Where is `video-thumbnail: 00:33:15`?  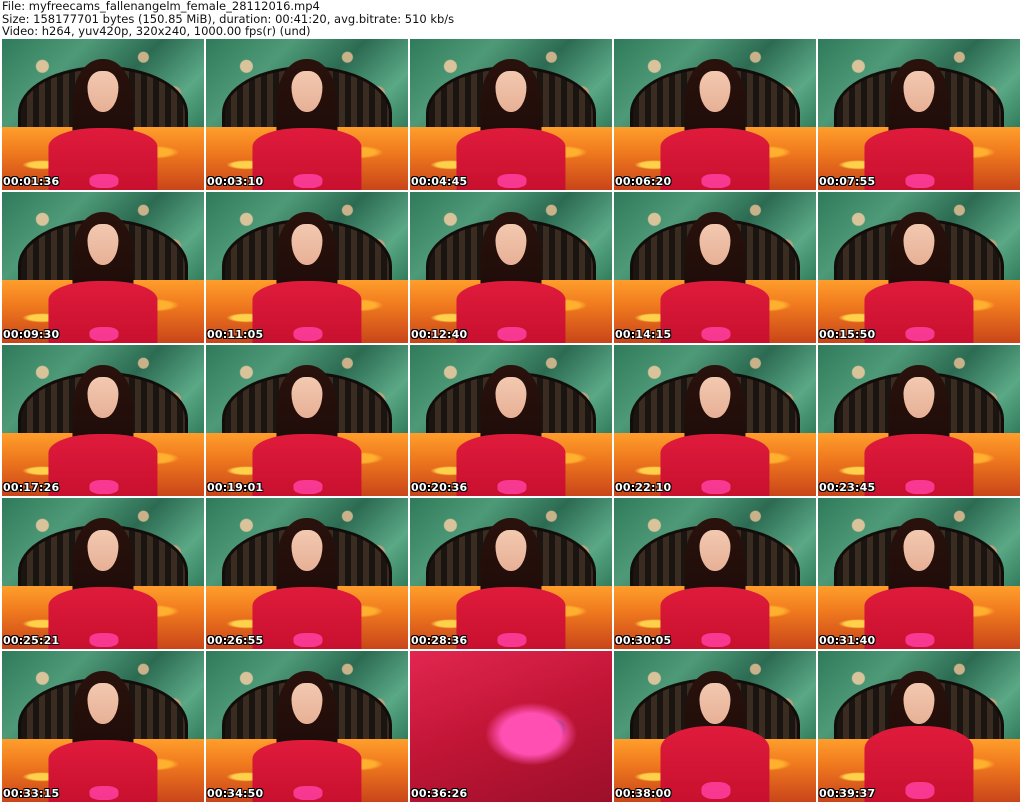
video-thumbnail: 00:33:15 is located at coordinates (103, 726).